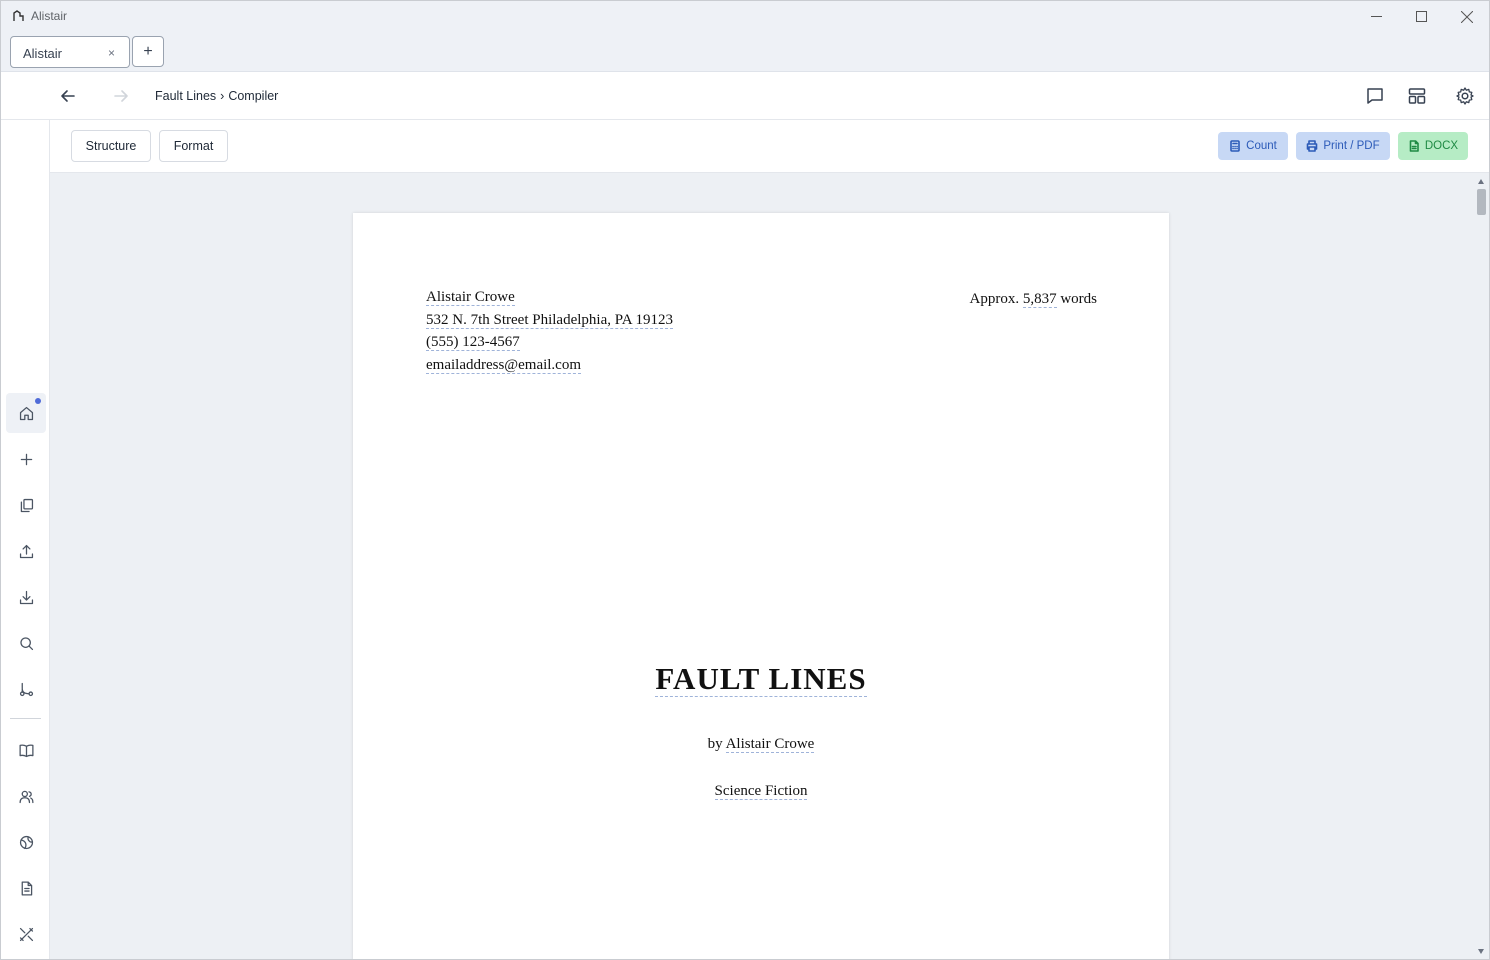  Describe the element at coordinates (1481, 202) in the screenshot. I see `scroll-thumb` at that location.